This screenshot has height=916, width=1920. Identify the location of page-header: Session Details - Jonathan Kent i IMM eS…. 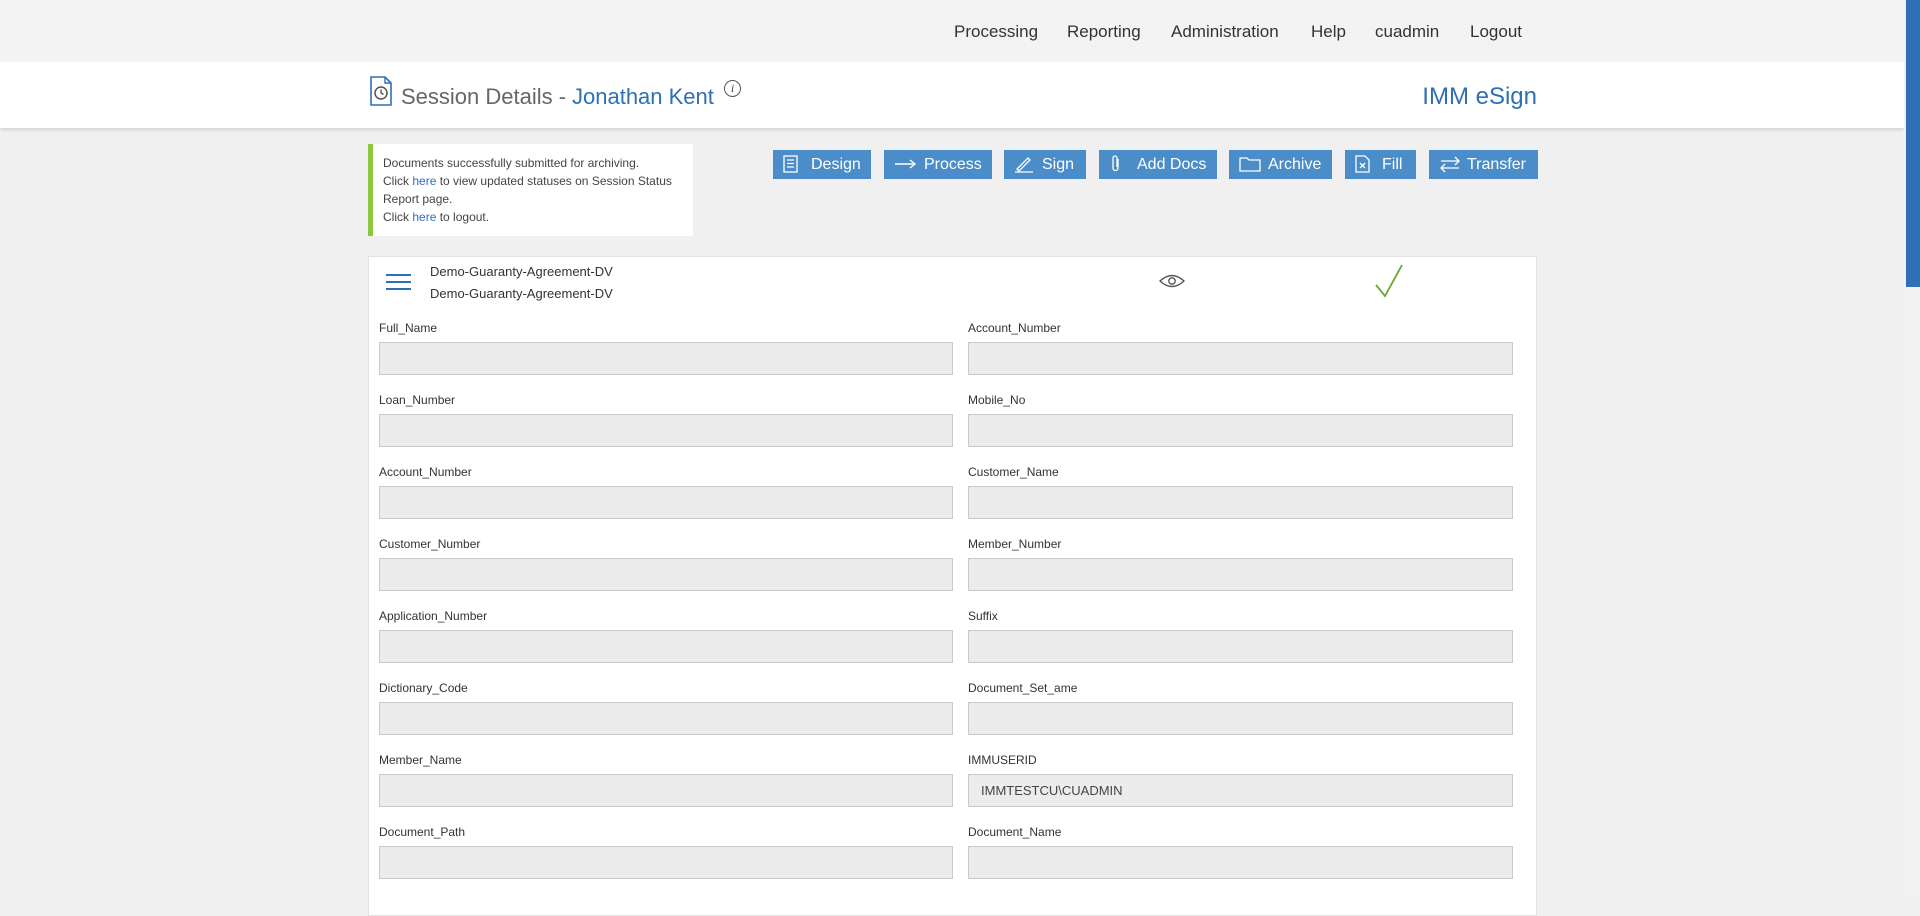
(952, 95).